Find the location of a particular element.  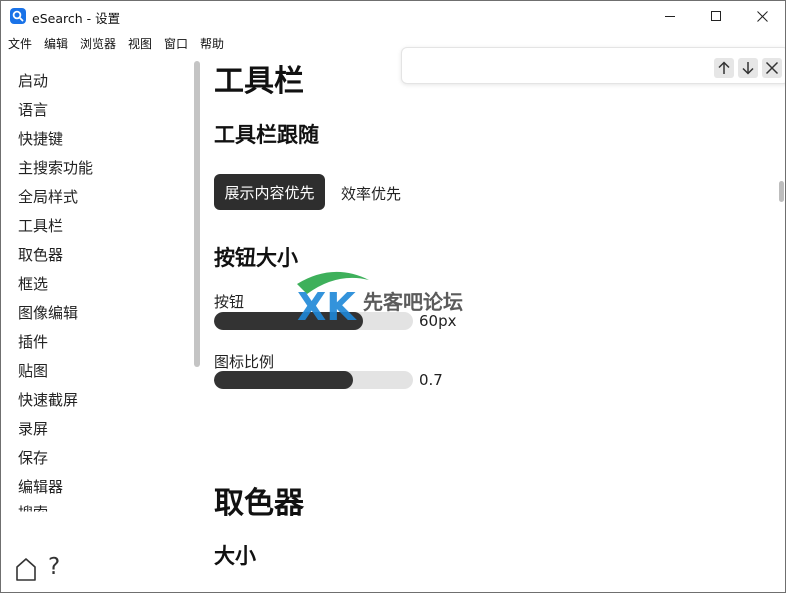

find-next-button is located at coordinates (748, 68).